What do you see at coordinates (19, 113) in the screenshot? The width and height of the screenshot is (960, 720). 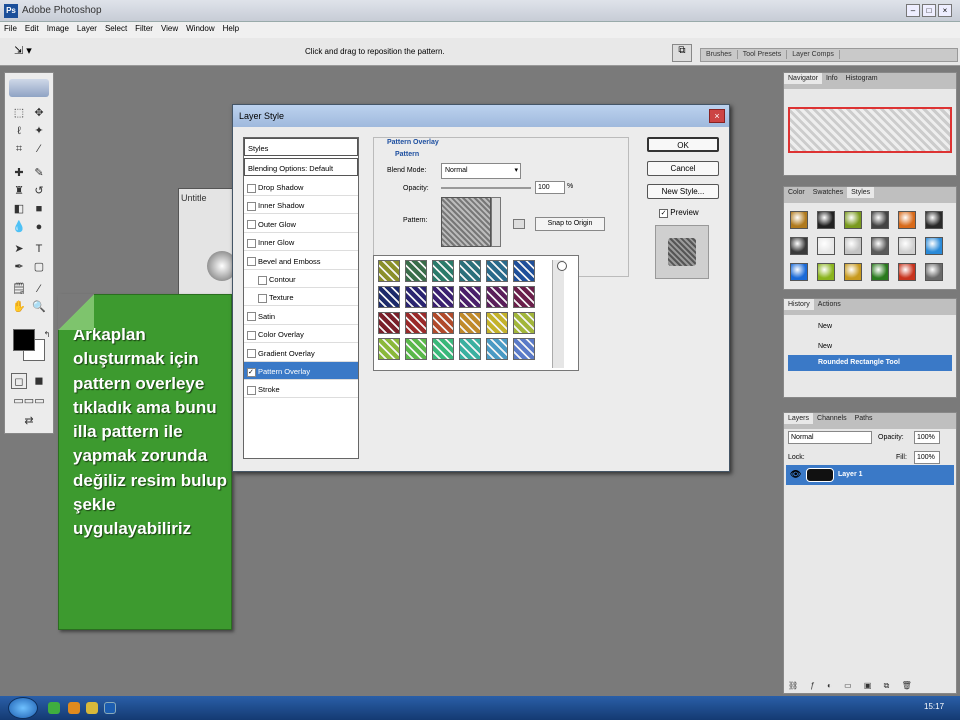 I see `marquee-icon: ⬚` at bounding box center [19, 113].